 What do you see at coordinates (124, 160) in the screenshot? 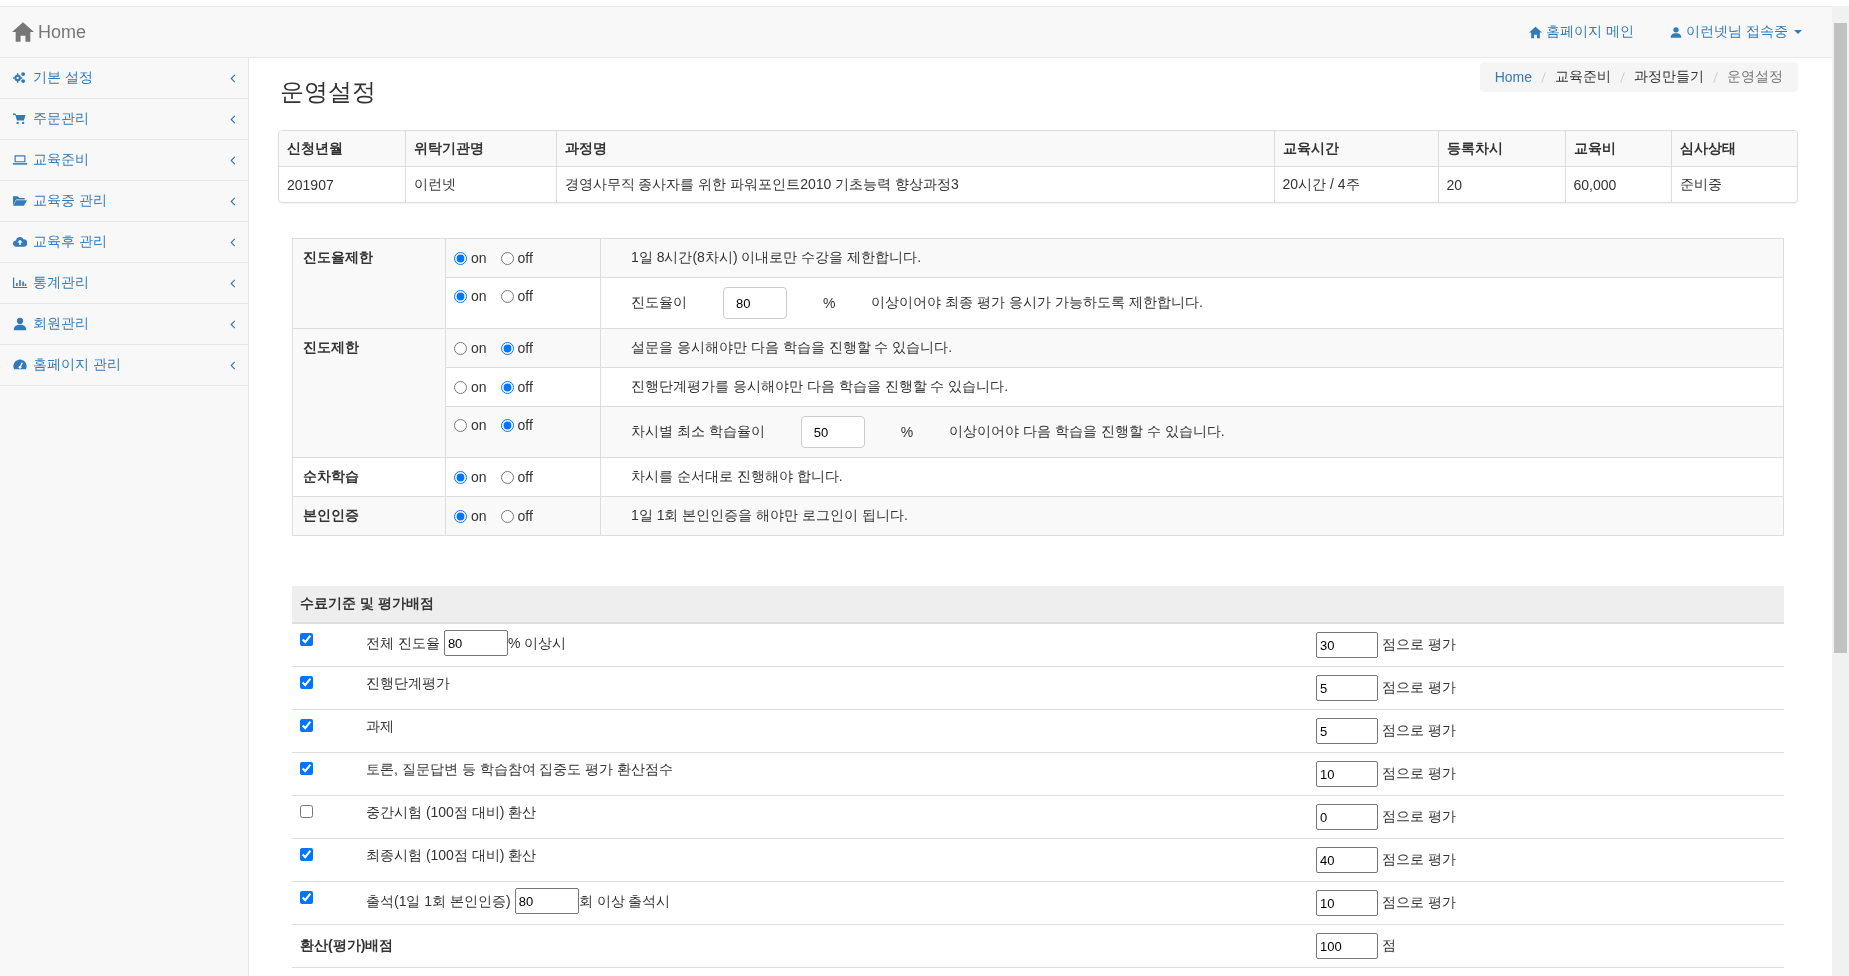
I see `sidebar-item: 교육준비` at bounding box center [124, 160].